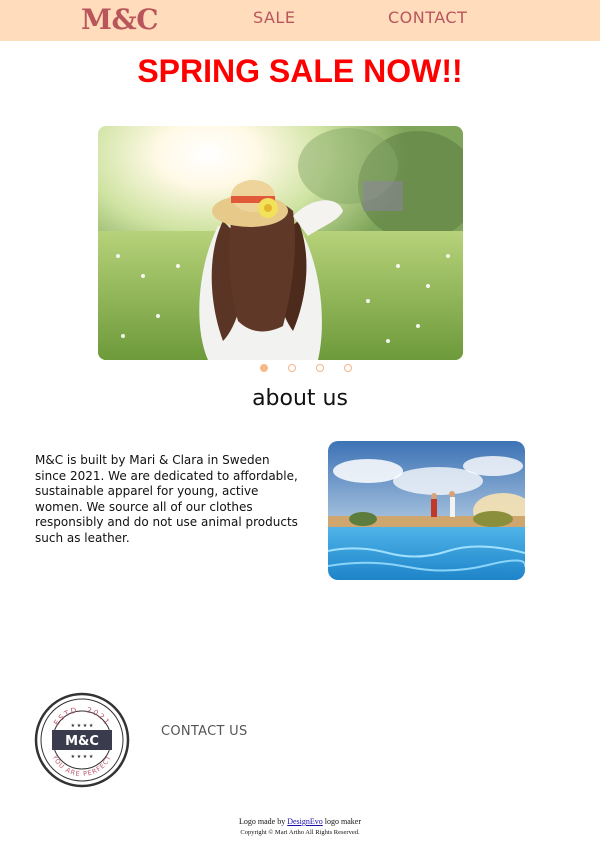 This screenshot has width=600, height=852. I want to click on carousel-indicators, so click(300, 369).